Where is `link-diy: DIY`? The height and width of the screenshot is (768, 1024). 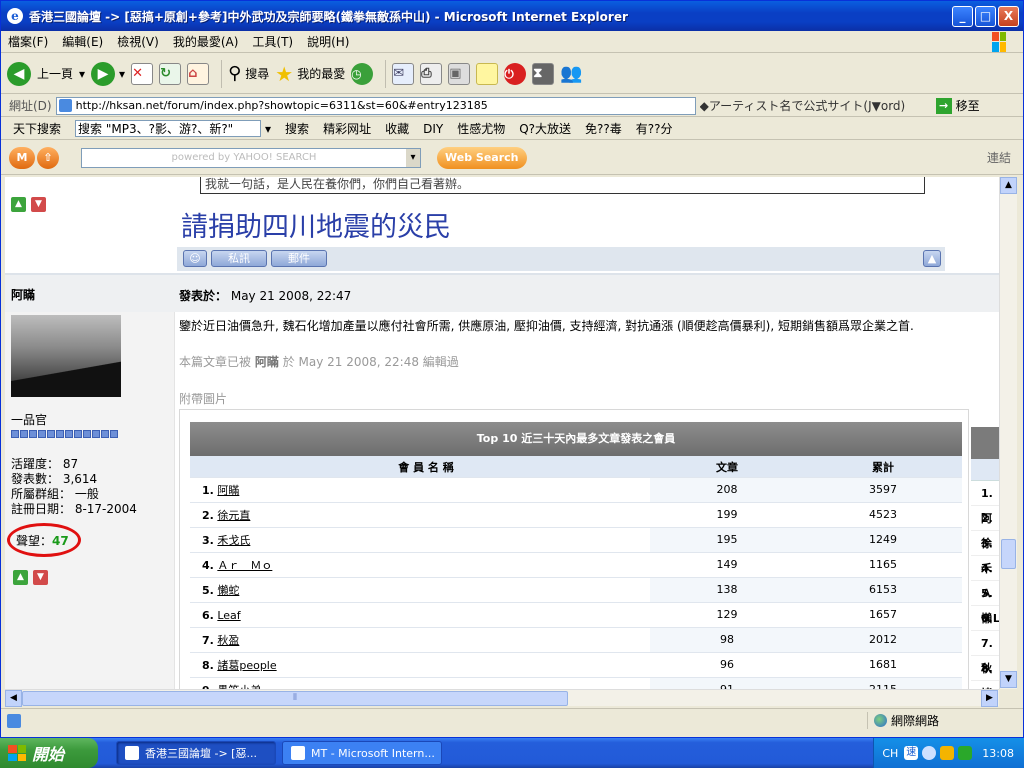 link-diy: DIY is located at coordinates (433, 129).